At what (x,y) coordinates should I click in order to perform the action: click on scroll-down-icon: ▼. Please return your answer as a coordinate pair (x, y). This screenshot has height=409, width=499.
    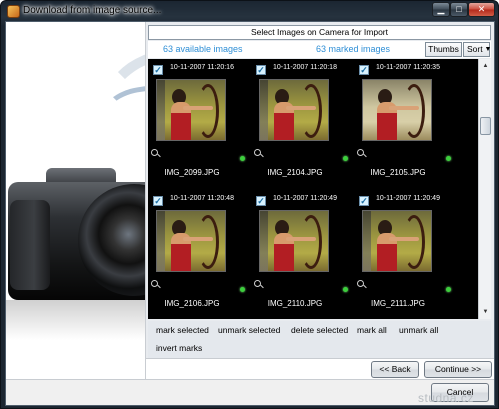
    Looking at the image, I should click on (485, 312).